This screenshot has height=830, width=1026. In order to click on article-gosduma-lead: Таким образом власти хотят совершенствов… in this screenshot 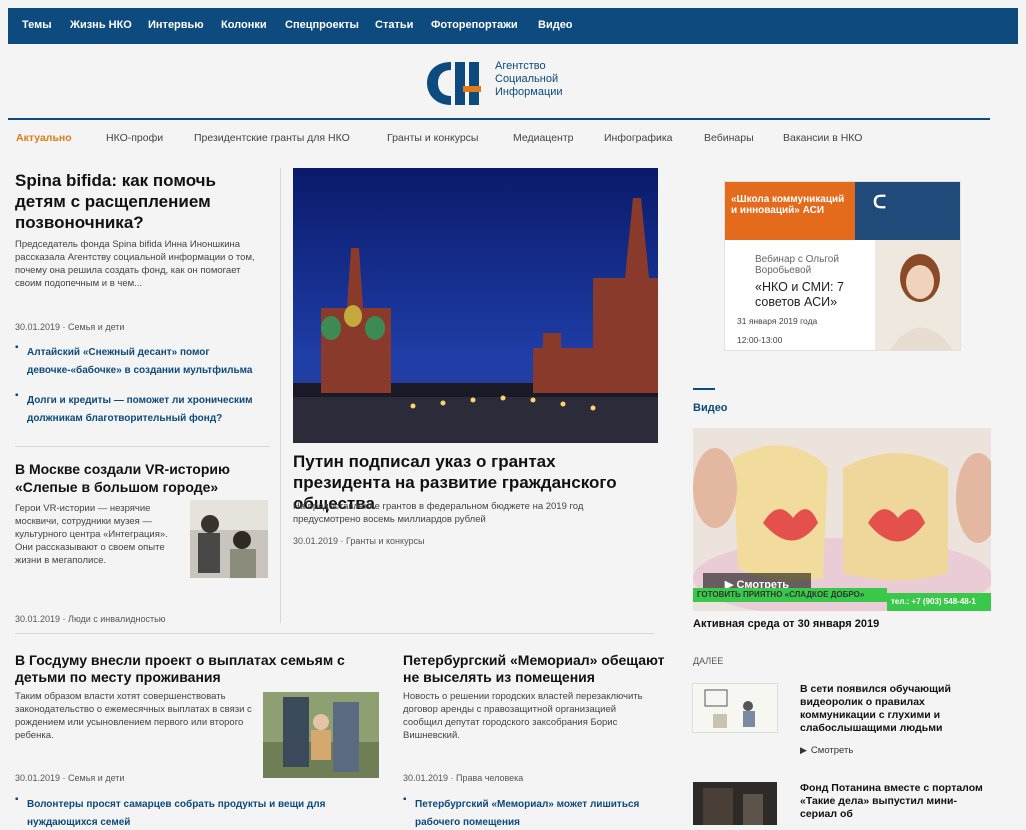, I will do `click(133, 716)`.